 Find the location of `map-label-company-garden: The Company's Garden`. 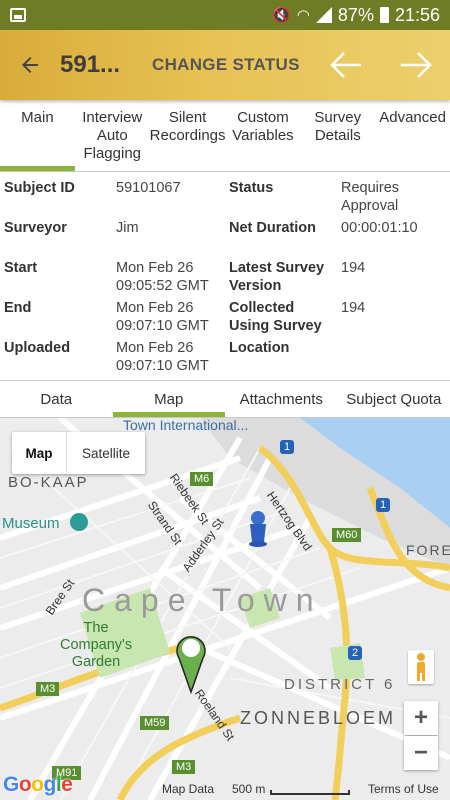

map-label-company-garden: The Company's Garden is located at coordinates (96, 645).